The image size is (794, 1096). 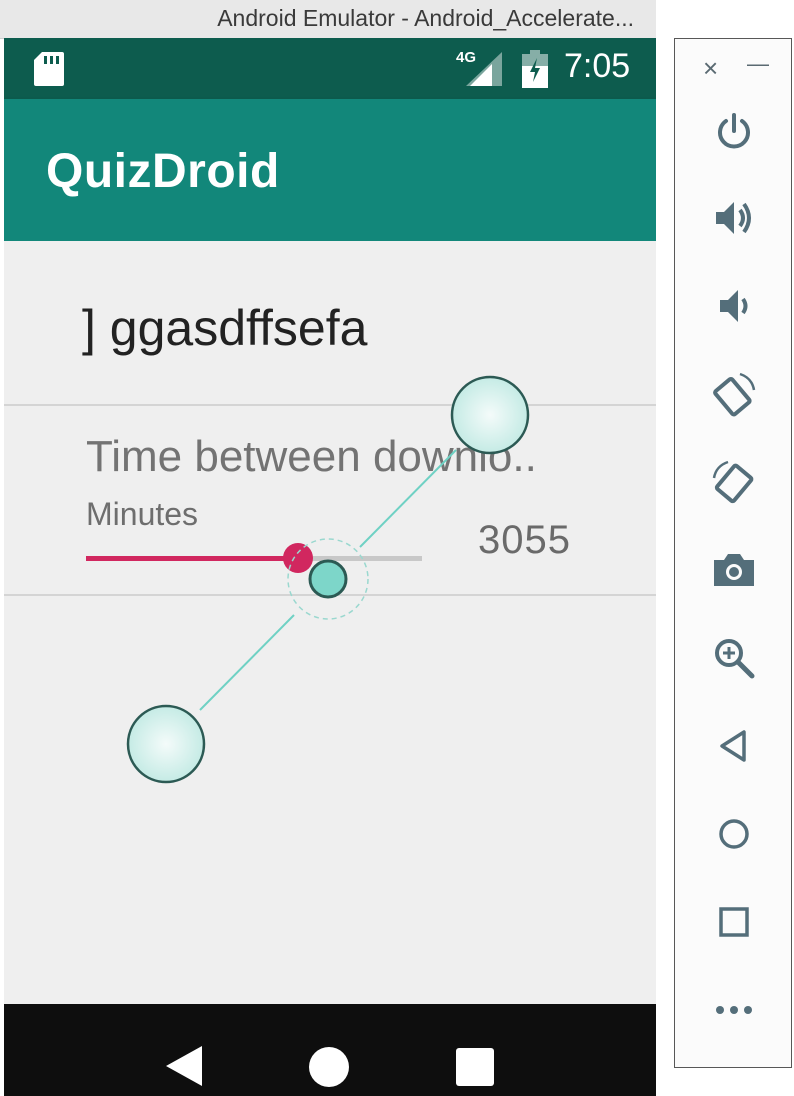 I want to click on minimize-button: —, so click(x=758, y=64).